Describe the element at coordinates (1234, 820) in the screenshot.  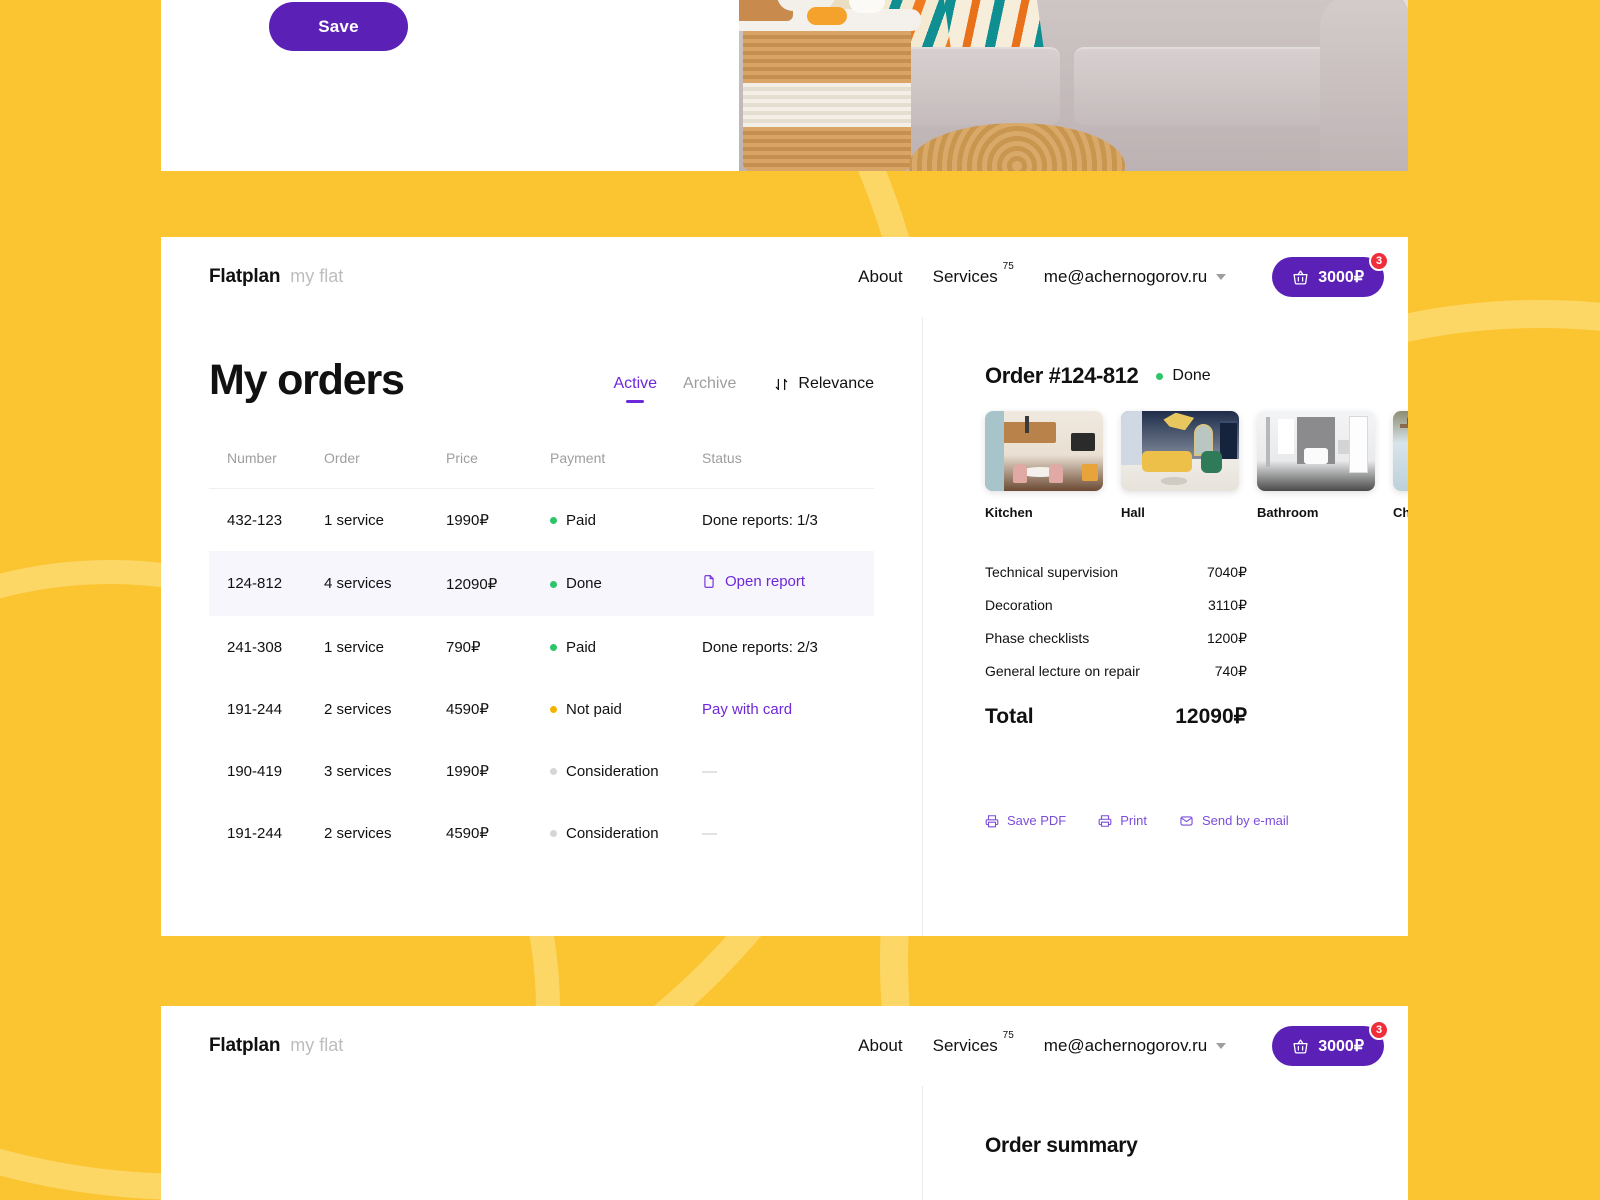
I see `send-email-button: Send by e-mail` at that location.